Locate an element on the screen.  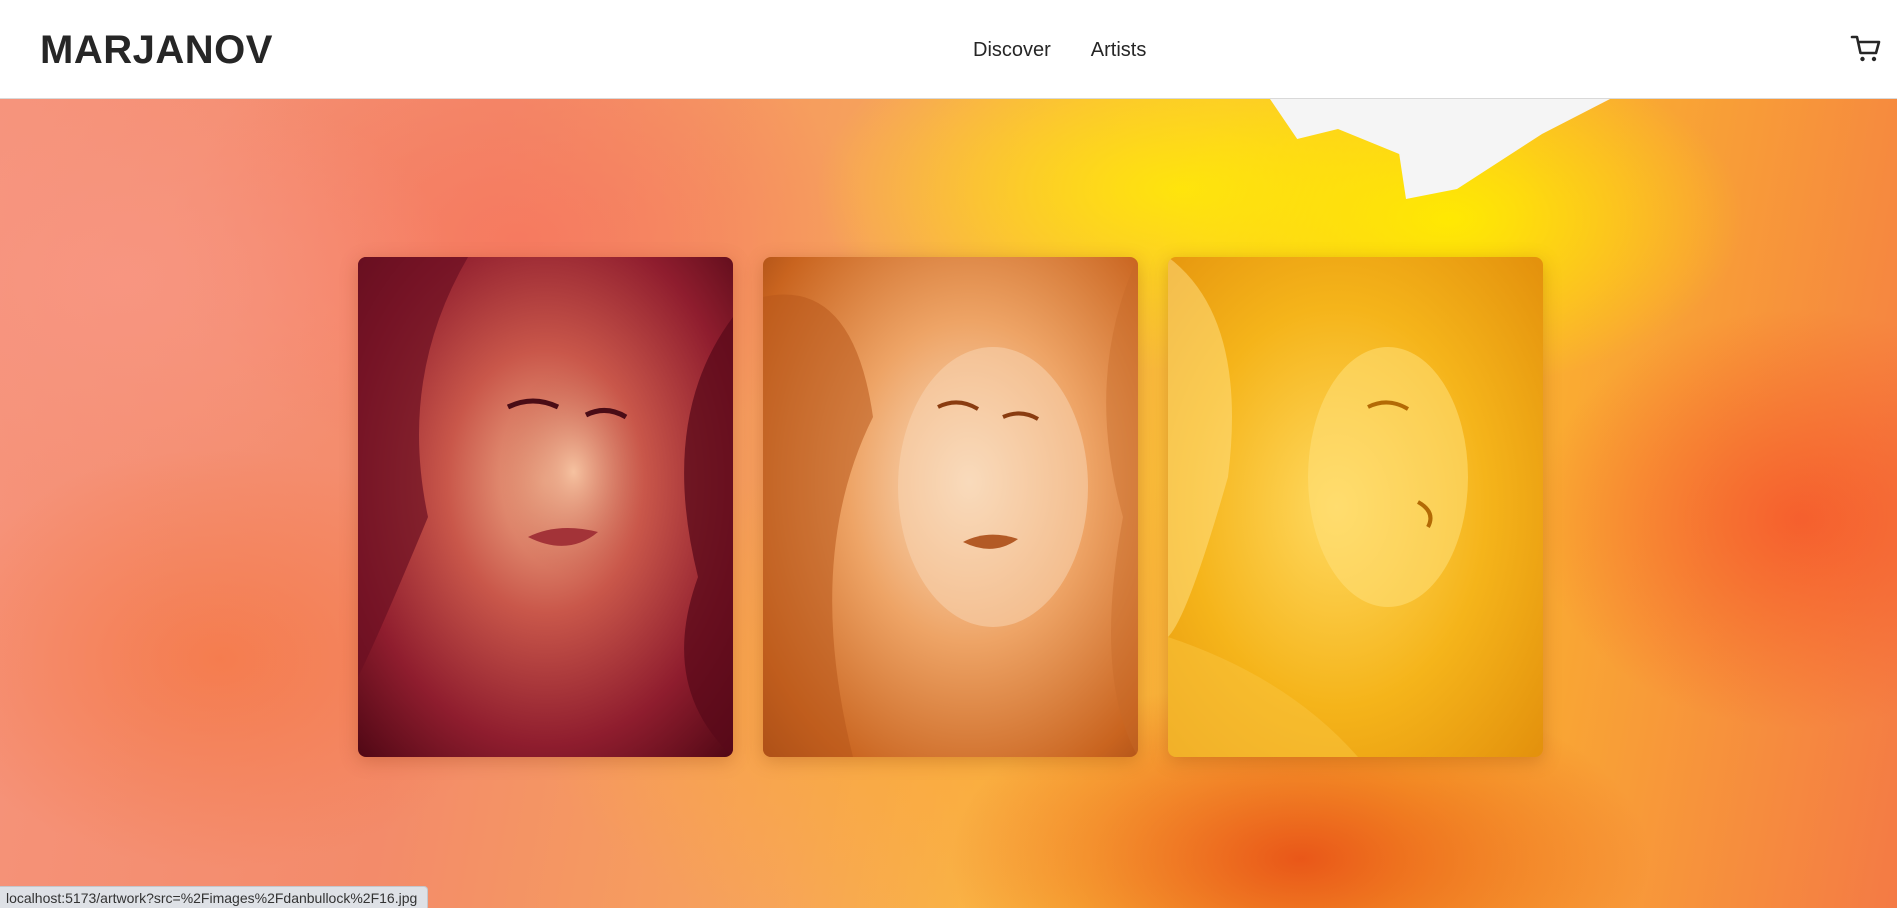
site-header: MARJANOV Discover Artists is located at coordinates (948, 49).